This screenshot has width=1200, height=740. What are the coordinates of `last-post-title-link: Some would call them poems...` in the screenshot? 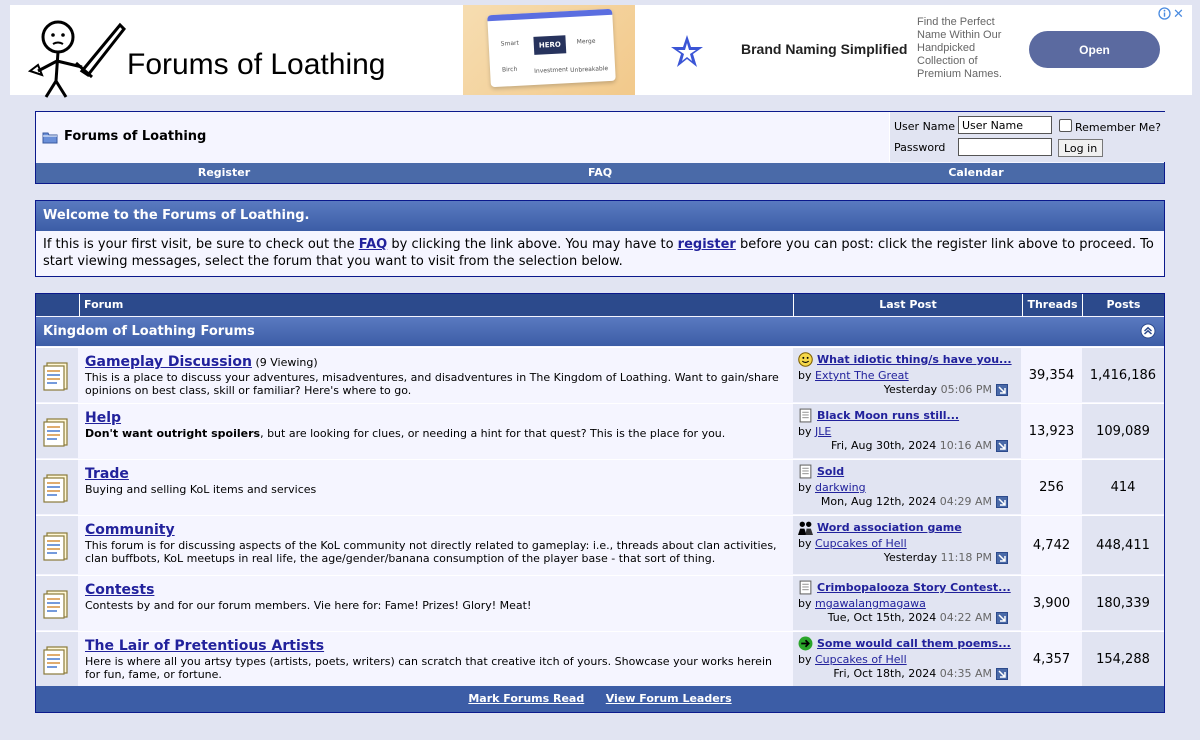 It's located at (914, 643).